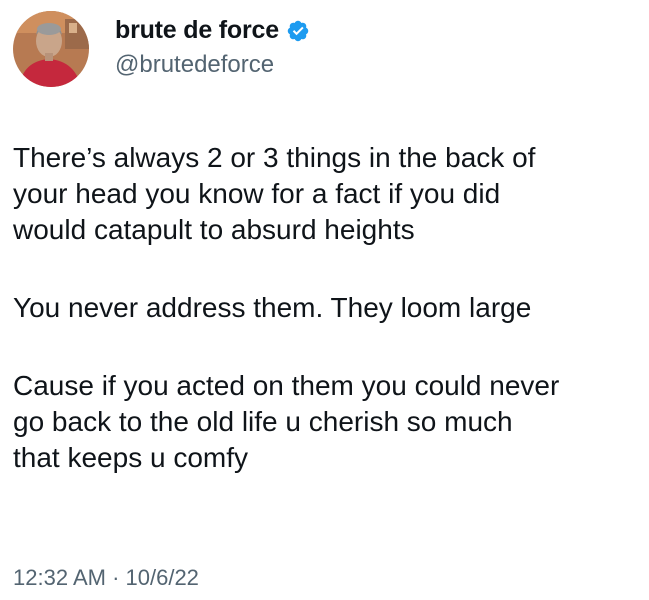 The height and width of the screenshot is (600, 649). I want to click on tweet-timestamp: 12:32 AM · 10/6/22, so click(106, 578).